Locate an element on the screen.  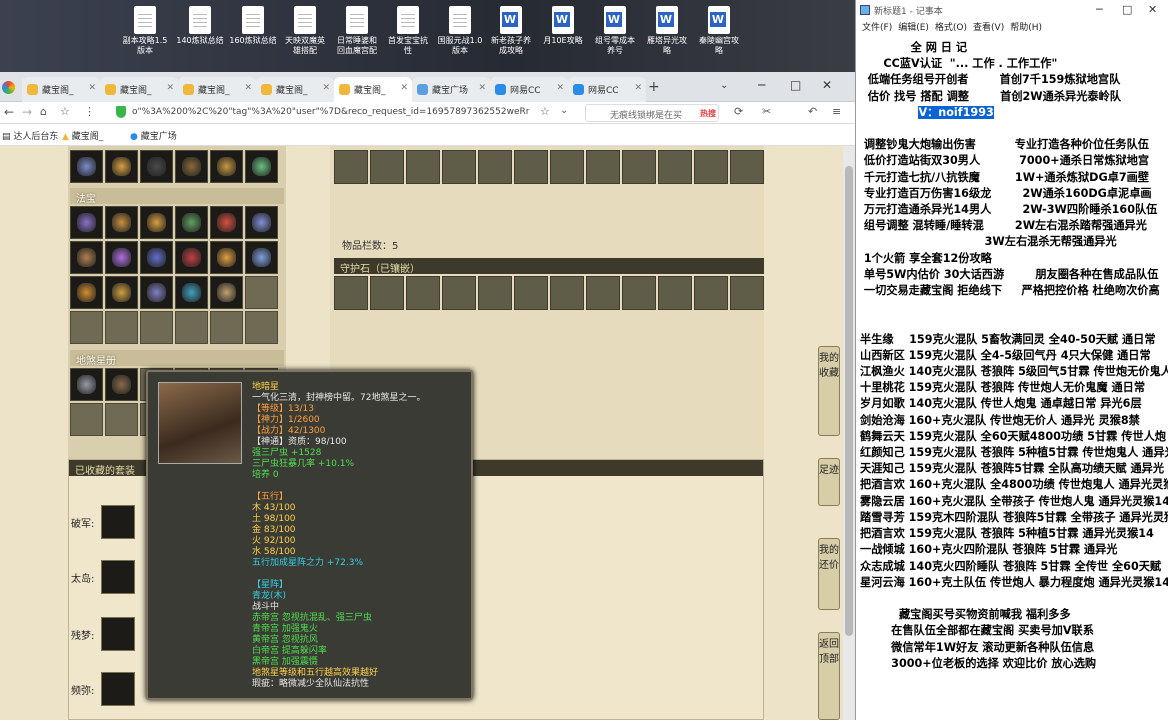
scissors-icon: ✂ is located at coordinates (766, 111).